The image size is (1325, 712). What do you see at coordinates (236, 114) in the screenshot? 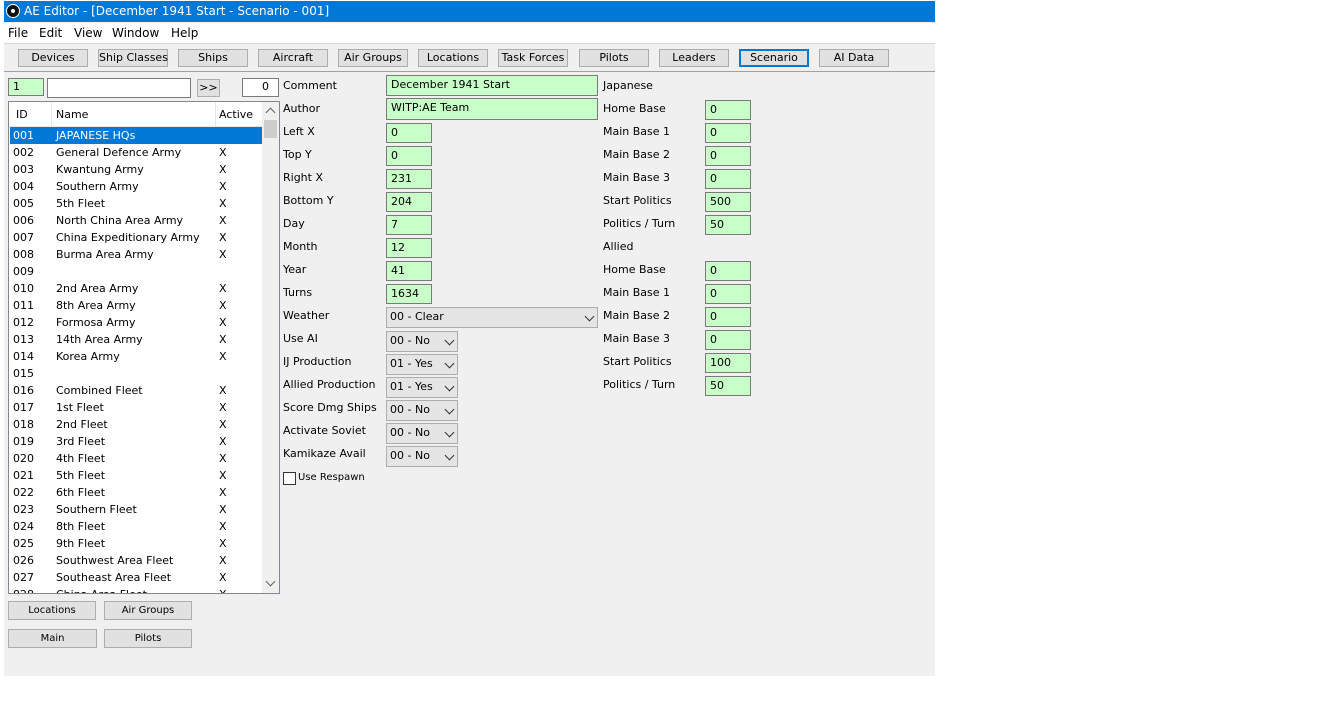
I see `column-active: Active` at bounding box center [236, 114].